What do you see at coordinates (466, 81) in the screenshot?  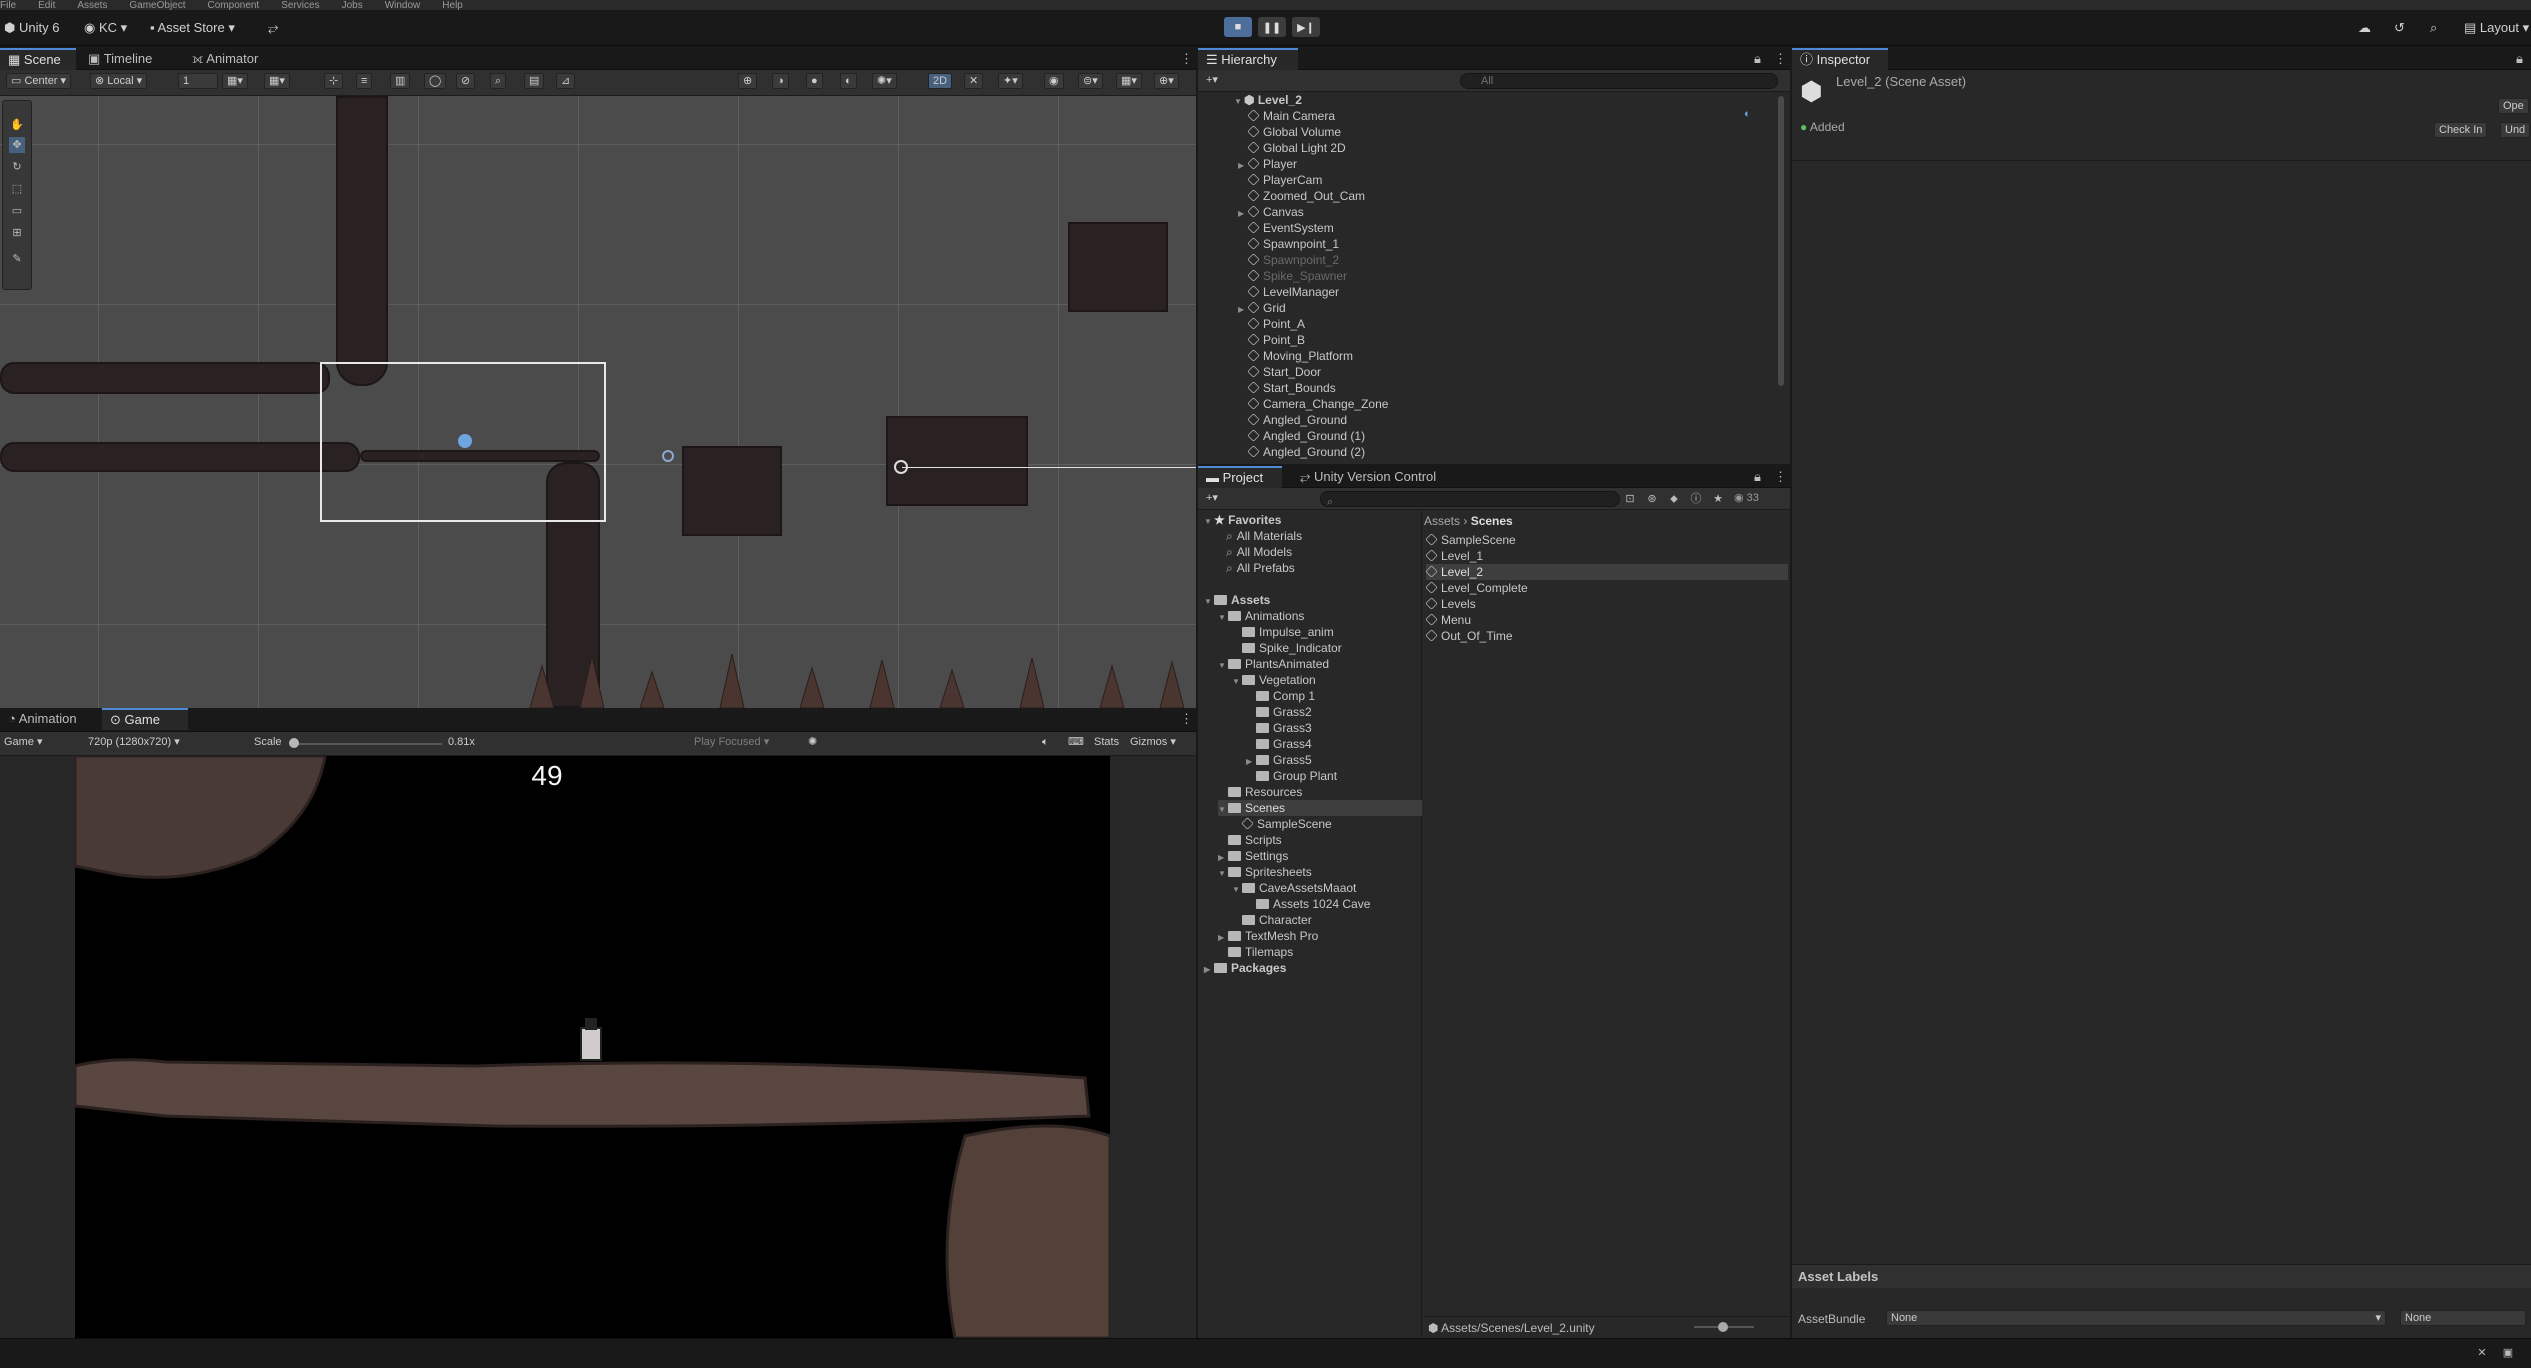 I see `collider-icon: ⊘` at bounding box center [466, 81].